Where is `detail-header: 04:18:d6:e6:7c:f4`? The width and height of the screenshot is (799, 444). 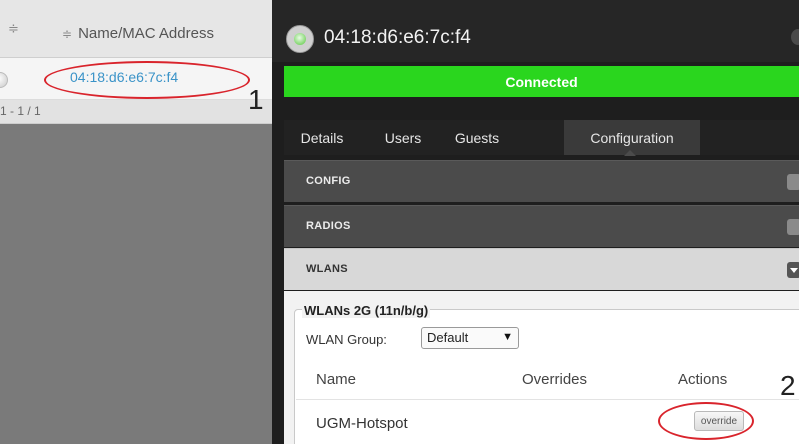 detail-header: 04:18:d6:e6:7c:f4 is located at coordinates (535, 31).